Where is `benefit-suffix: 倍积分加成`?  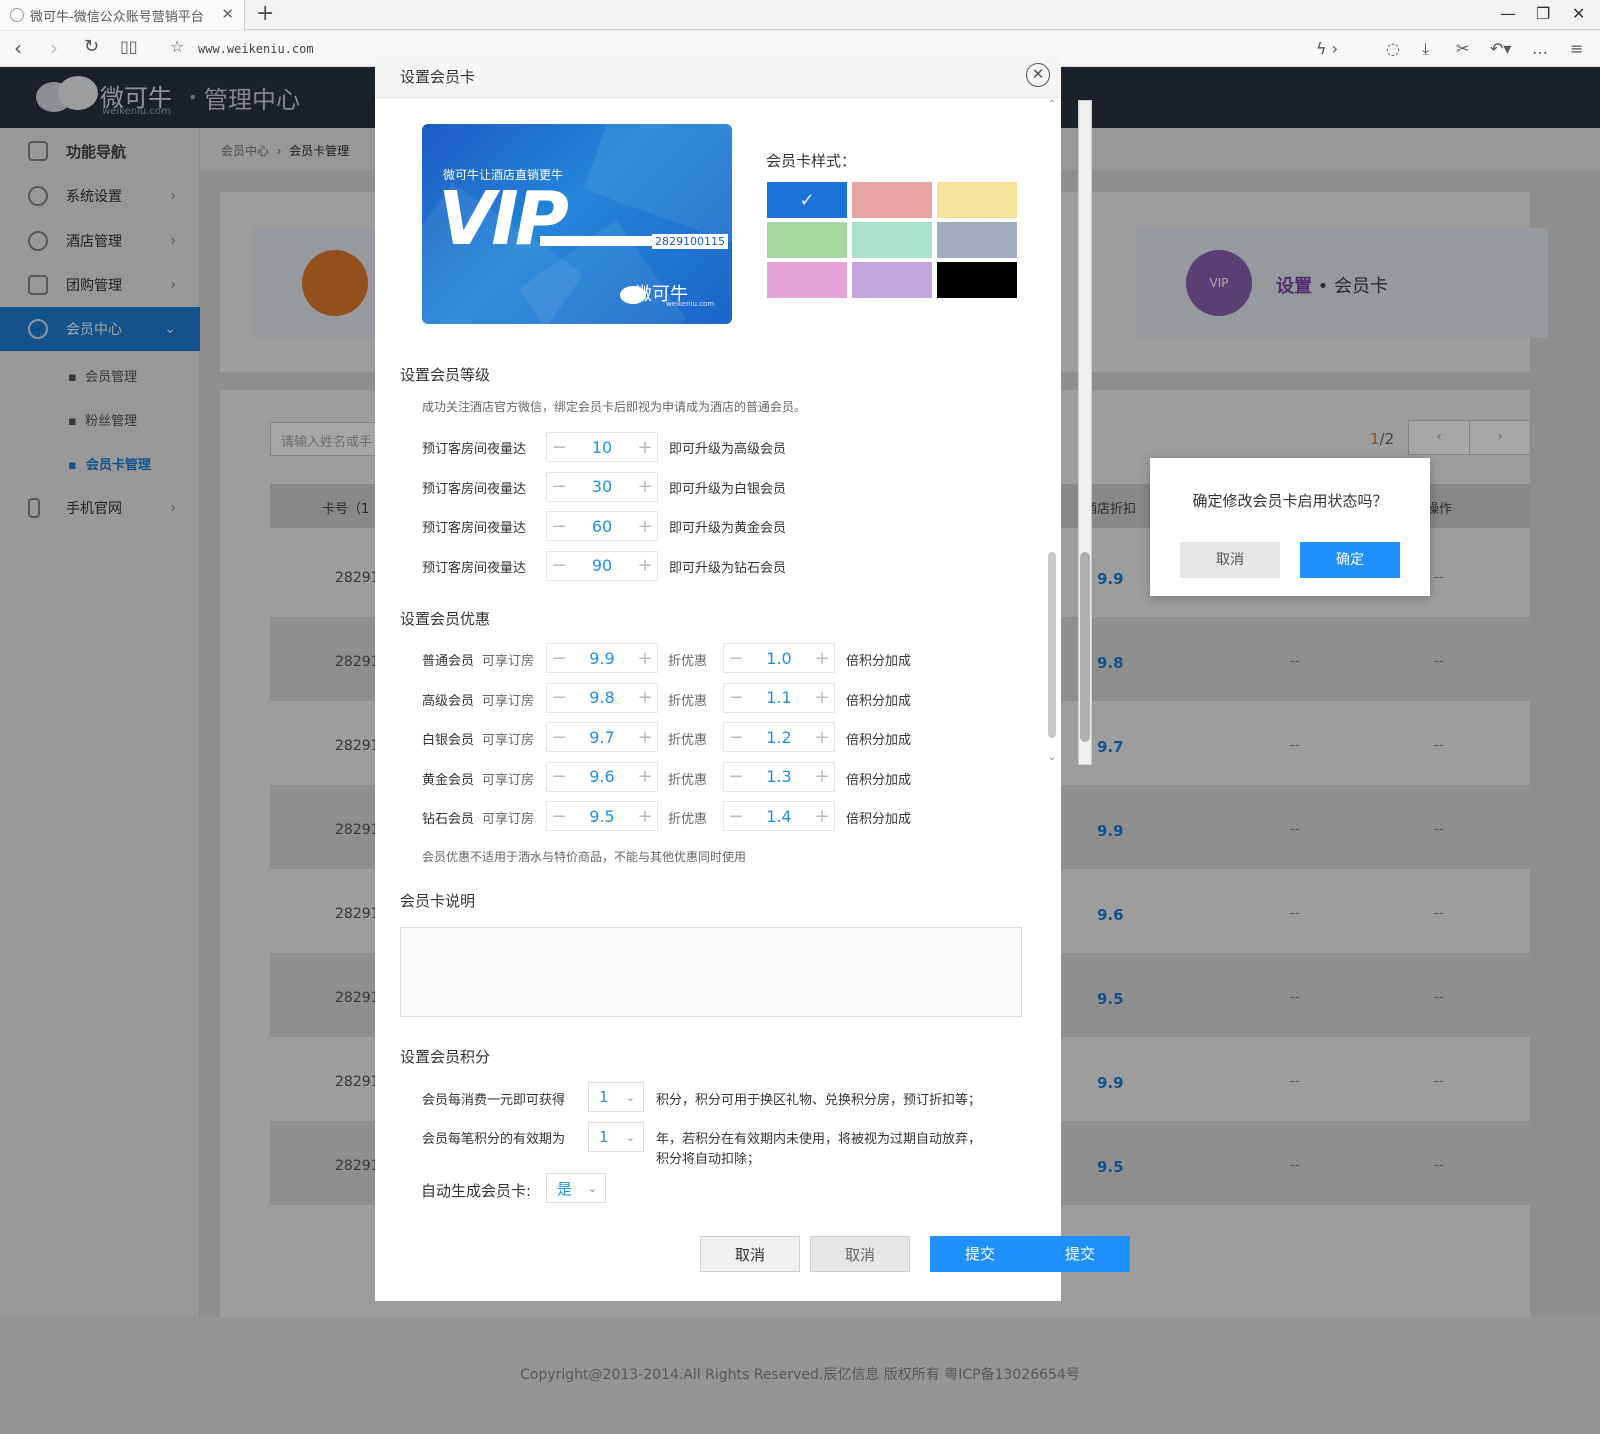 benefit-suffix: 倍积分加成 is located at coordinates (879, 780).